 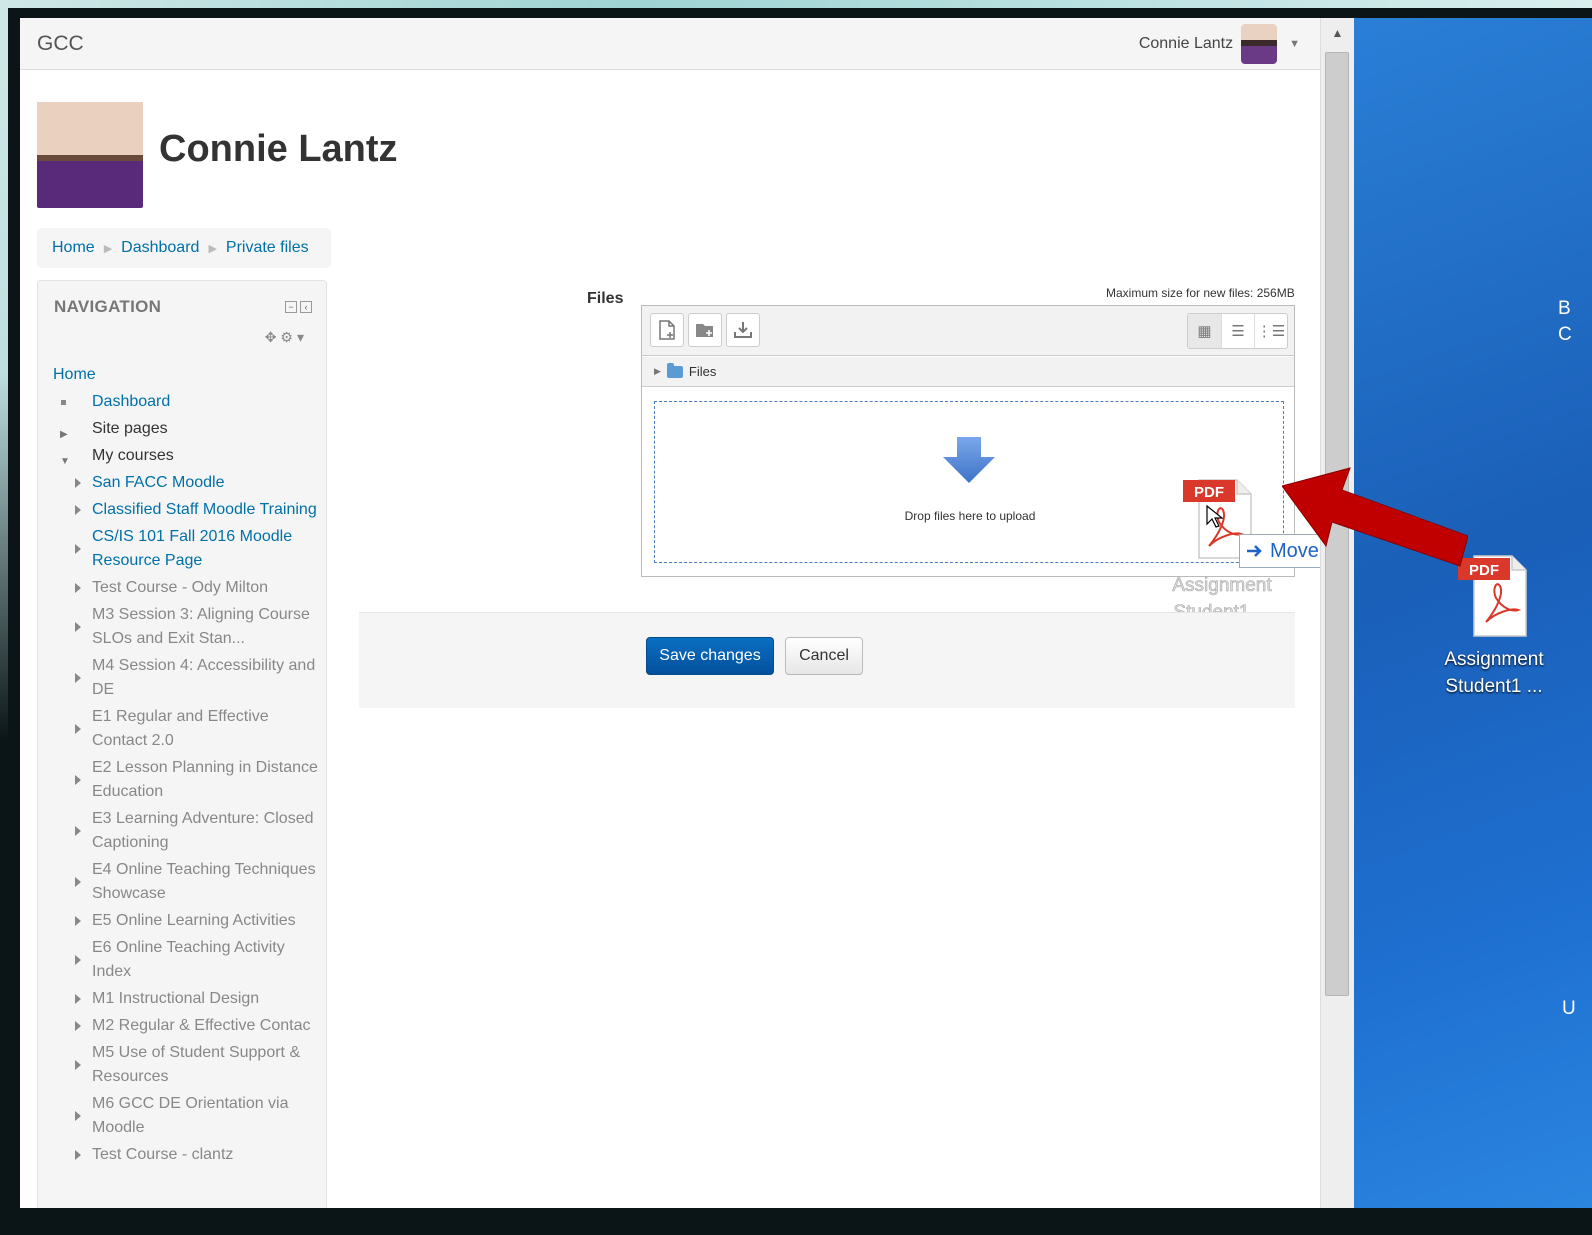 What do you see at coordinates (162, 1154) in the screenshot?
I see `course-item-label: Test Course - clantz` at bounding box center [162, 1154].